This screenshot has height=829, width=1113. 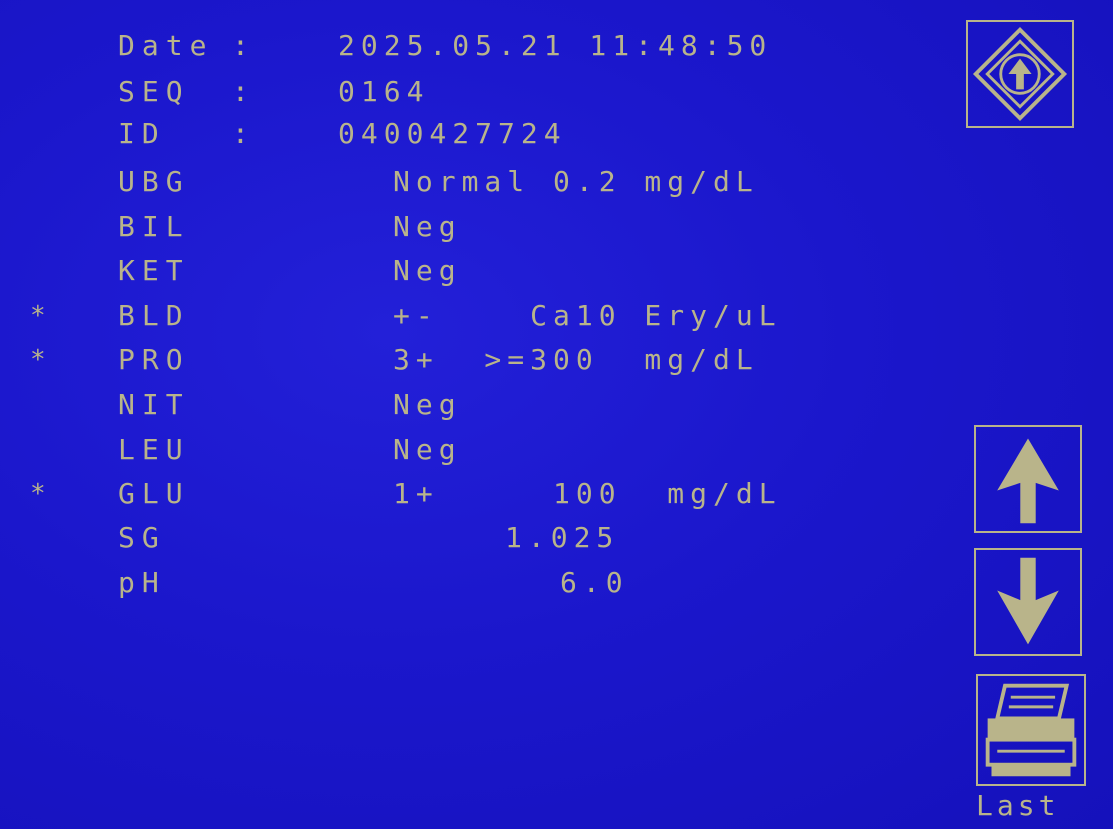 I want to click on id-label: ID, so click(x=142, y=133).